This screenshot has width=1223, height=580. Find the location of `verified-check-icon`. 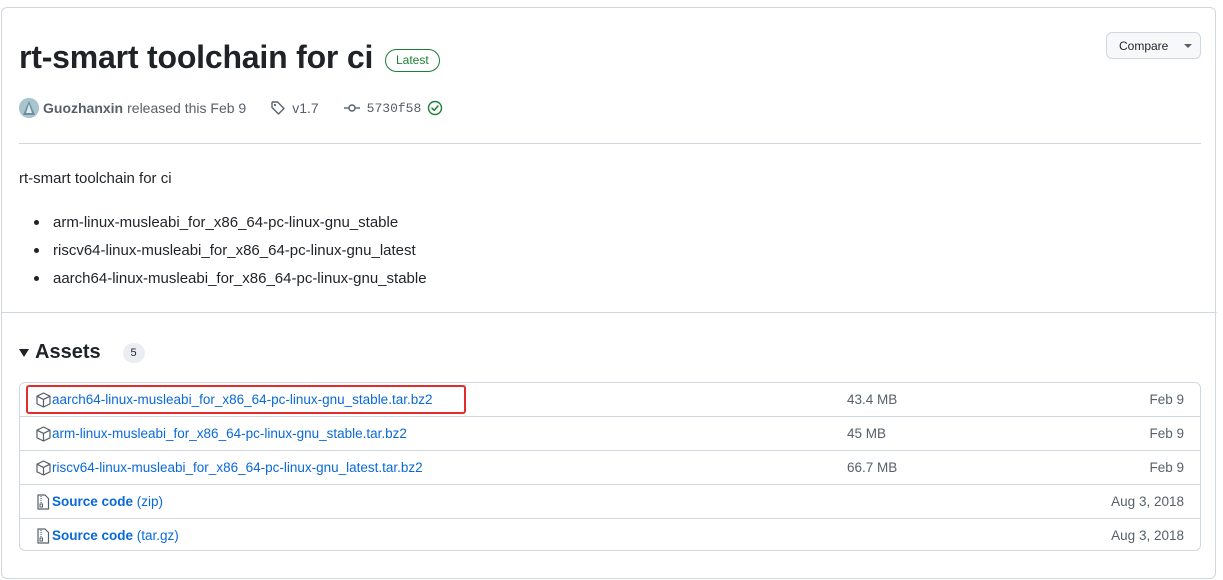

verified-check-icon is located at coordinates (435, 108).